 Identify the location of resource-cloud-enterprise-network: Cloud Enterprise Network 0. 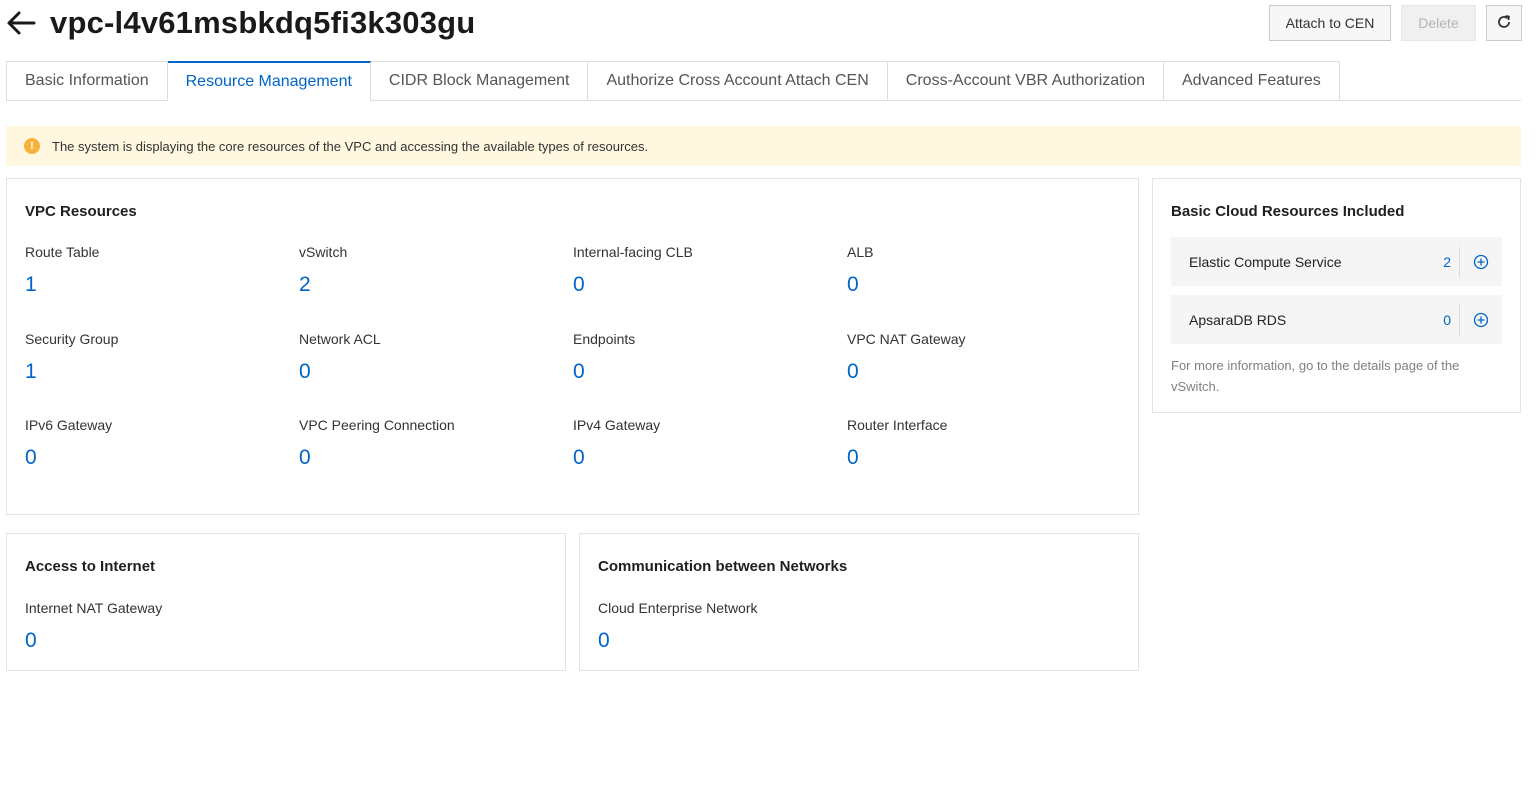
(733, 626).